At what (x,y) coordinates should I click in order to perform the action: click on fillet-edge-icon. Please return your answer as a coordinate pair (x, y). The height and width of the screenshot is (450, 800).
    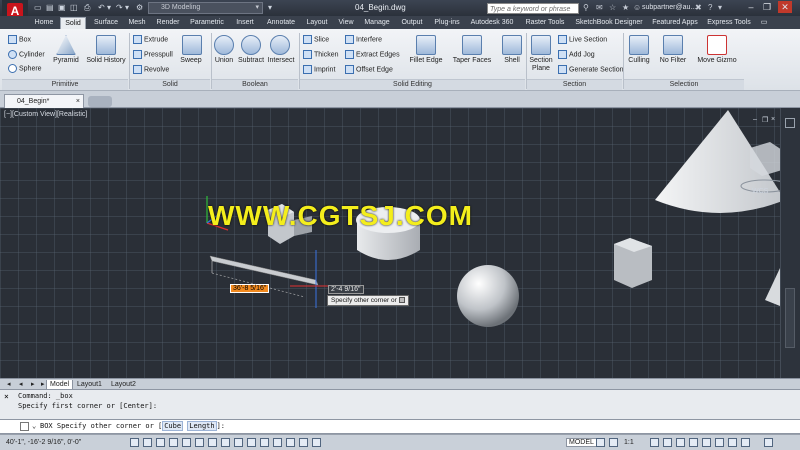
    Looking at the image, I should click on (426, 45).